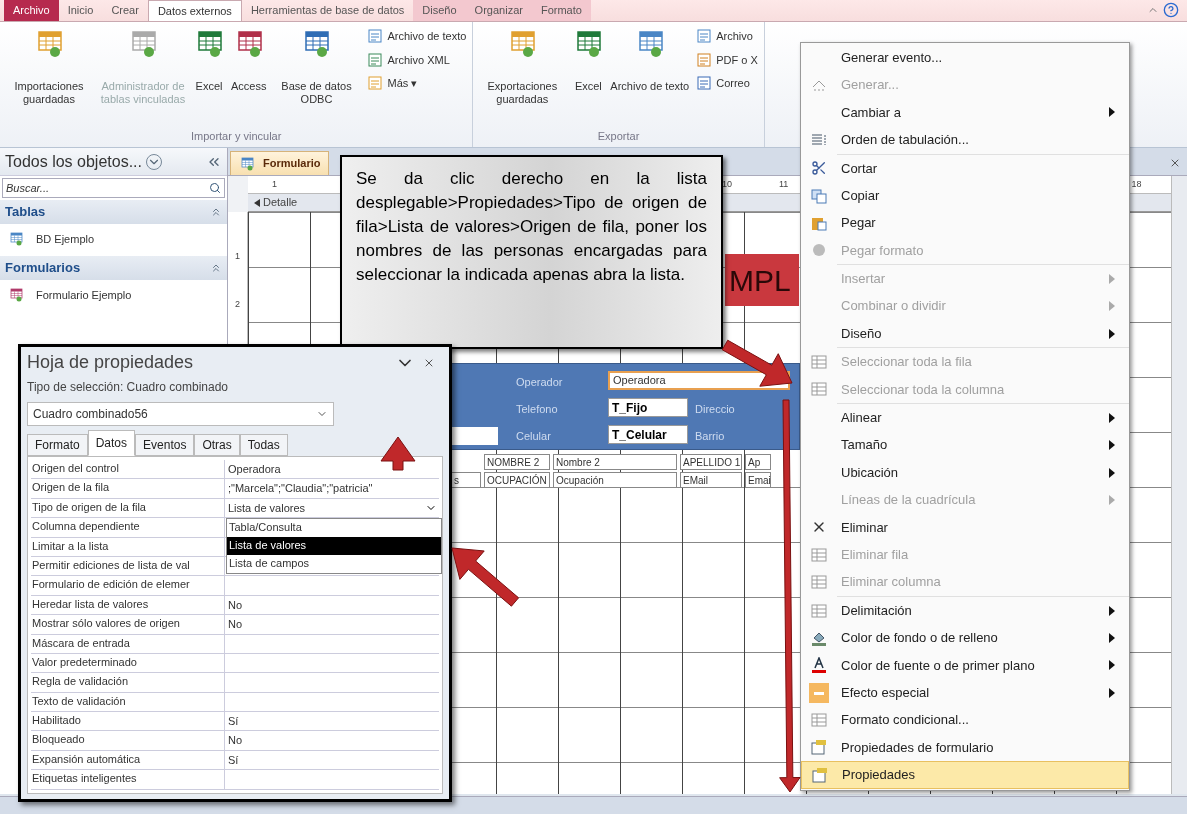 This screenshot has width=1187, height=814. Describe the element at coordinates (125, 10) in the screenshot. I see `ribbon-tab: Crear` at that location.